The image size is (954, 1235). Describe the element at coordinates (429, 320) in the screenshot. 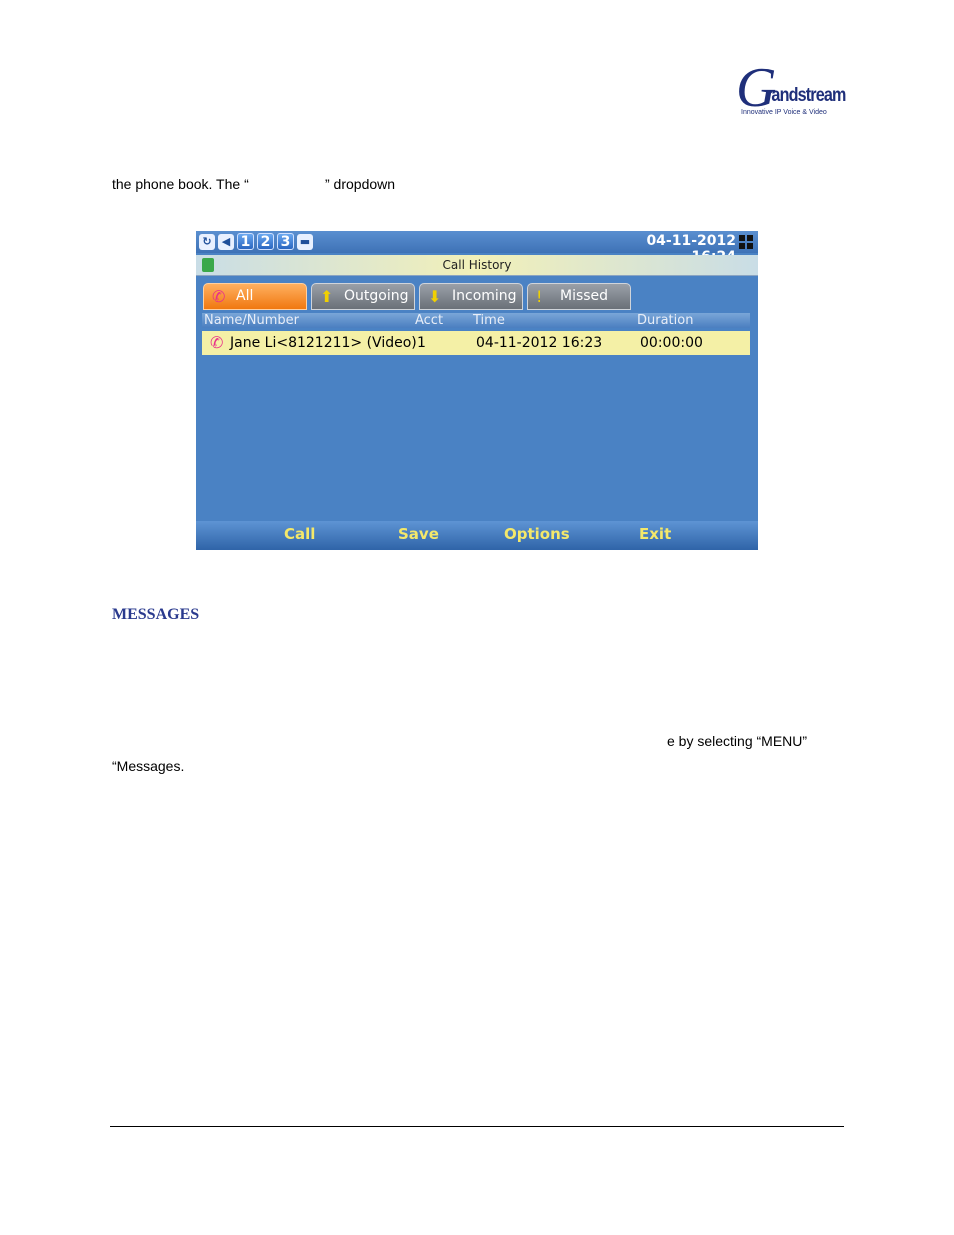

I see `column-acct: Acct` at that location.